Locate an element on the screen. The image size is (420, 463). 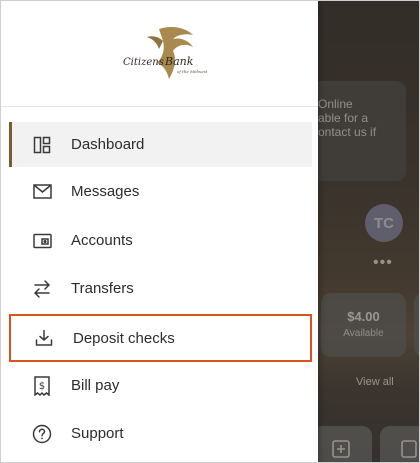
svg-text: of the Midwest is located at coordinates (192, 71).